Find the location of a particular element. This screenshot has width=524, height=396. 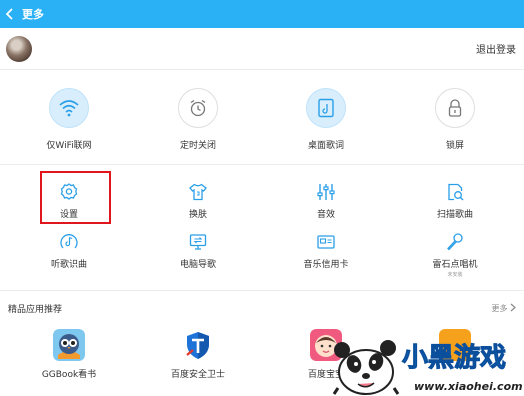

panda-mascot-icon is located at coordinates (366, 367).